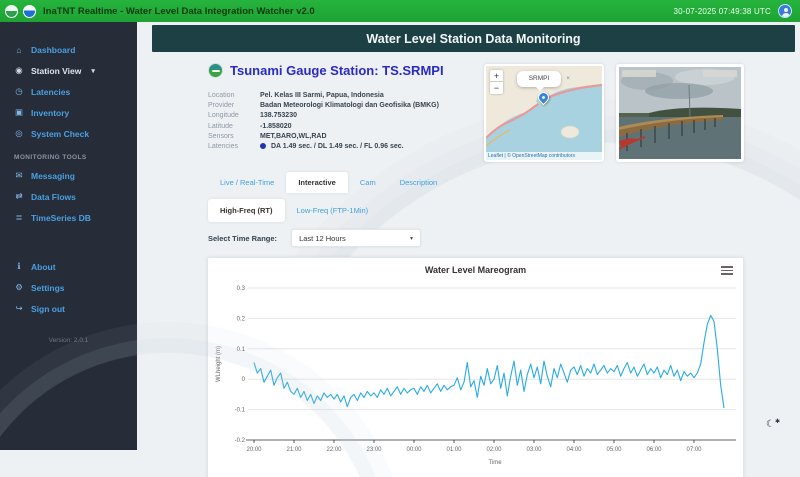  What do you see at coordinates (263, 145) in the screenshot?
I see `latency-status-dot` at bounding box center [263, 145].